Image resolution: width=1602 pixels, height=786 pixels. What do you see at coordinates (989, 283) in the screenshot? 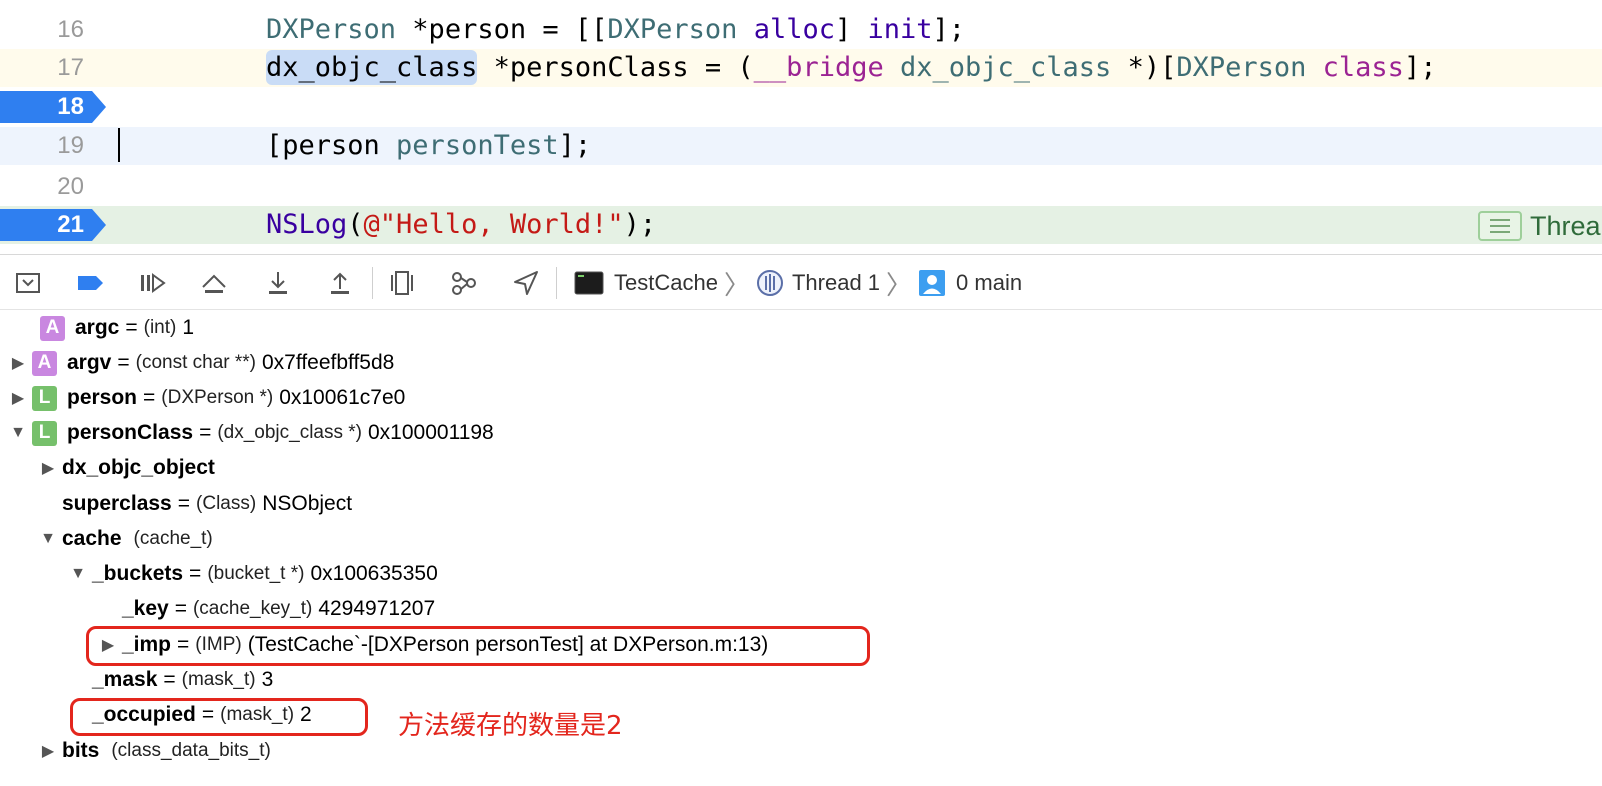
I see `breadcrumb-frame: 0 main` at bounding box center [989, 283].